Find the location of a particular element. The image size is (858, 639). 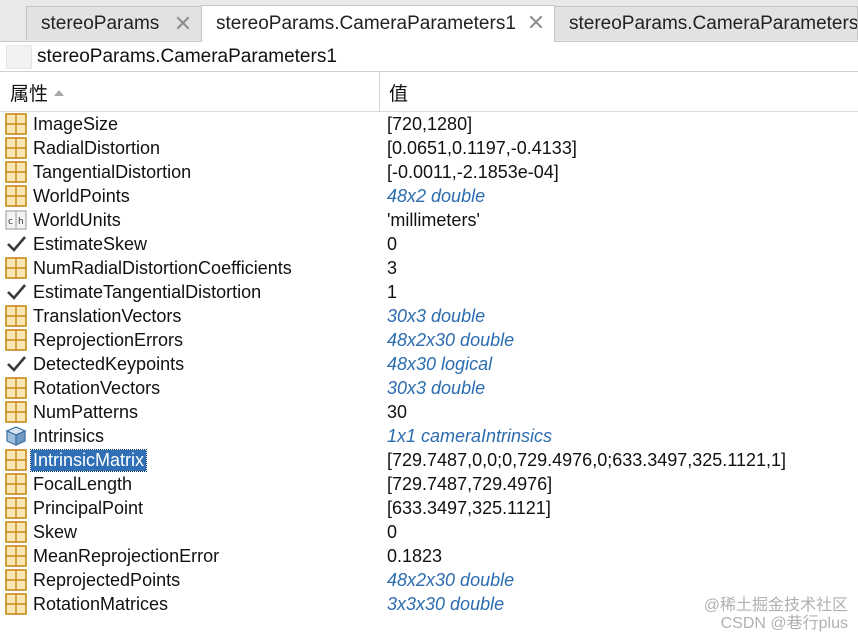

property-cell: RotationVectors is located at coordinates (83, 388).